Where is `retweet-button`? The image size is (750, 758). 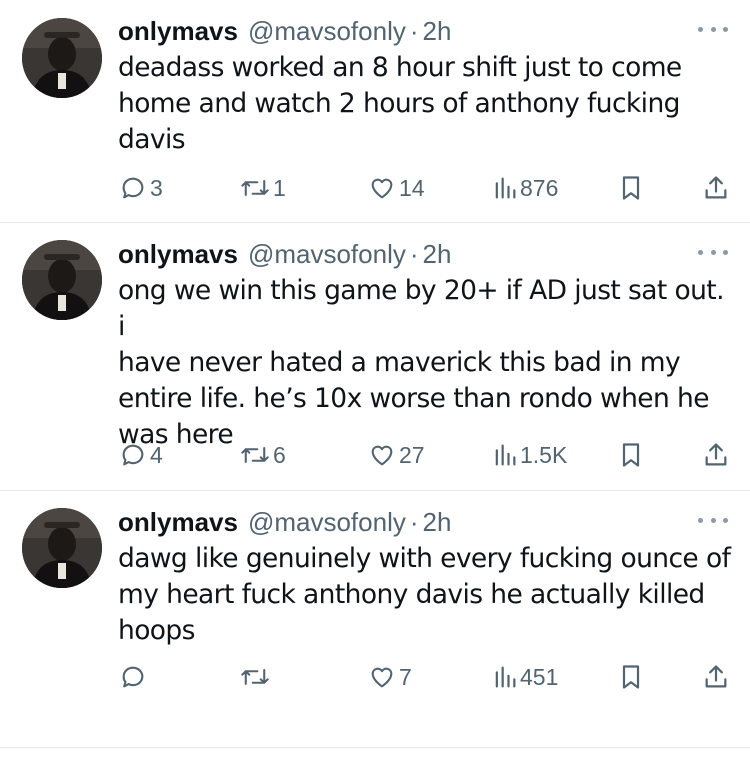
retweet-button is located at coordinates (256, 677).